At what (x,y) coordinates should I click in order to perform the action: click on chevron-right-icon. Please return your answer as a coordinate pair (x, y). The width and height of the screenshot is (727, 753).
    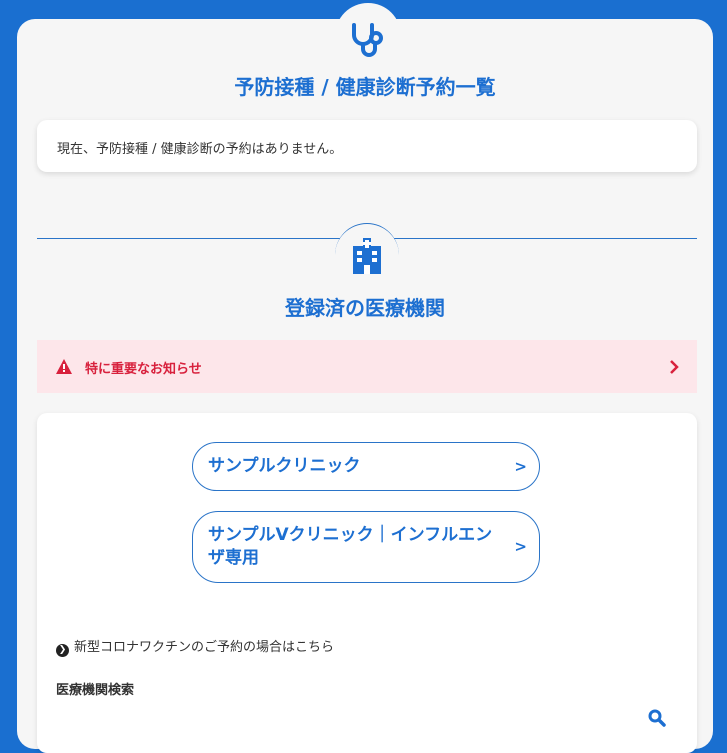
    Looking at the image, I should click on (674, 367).